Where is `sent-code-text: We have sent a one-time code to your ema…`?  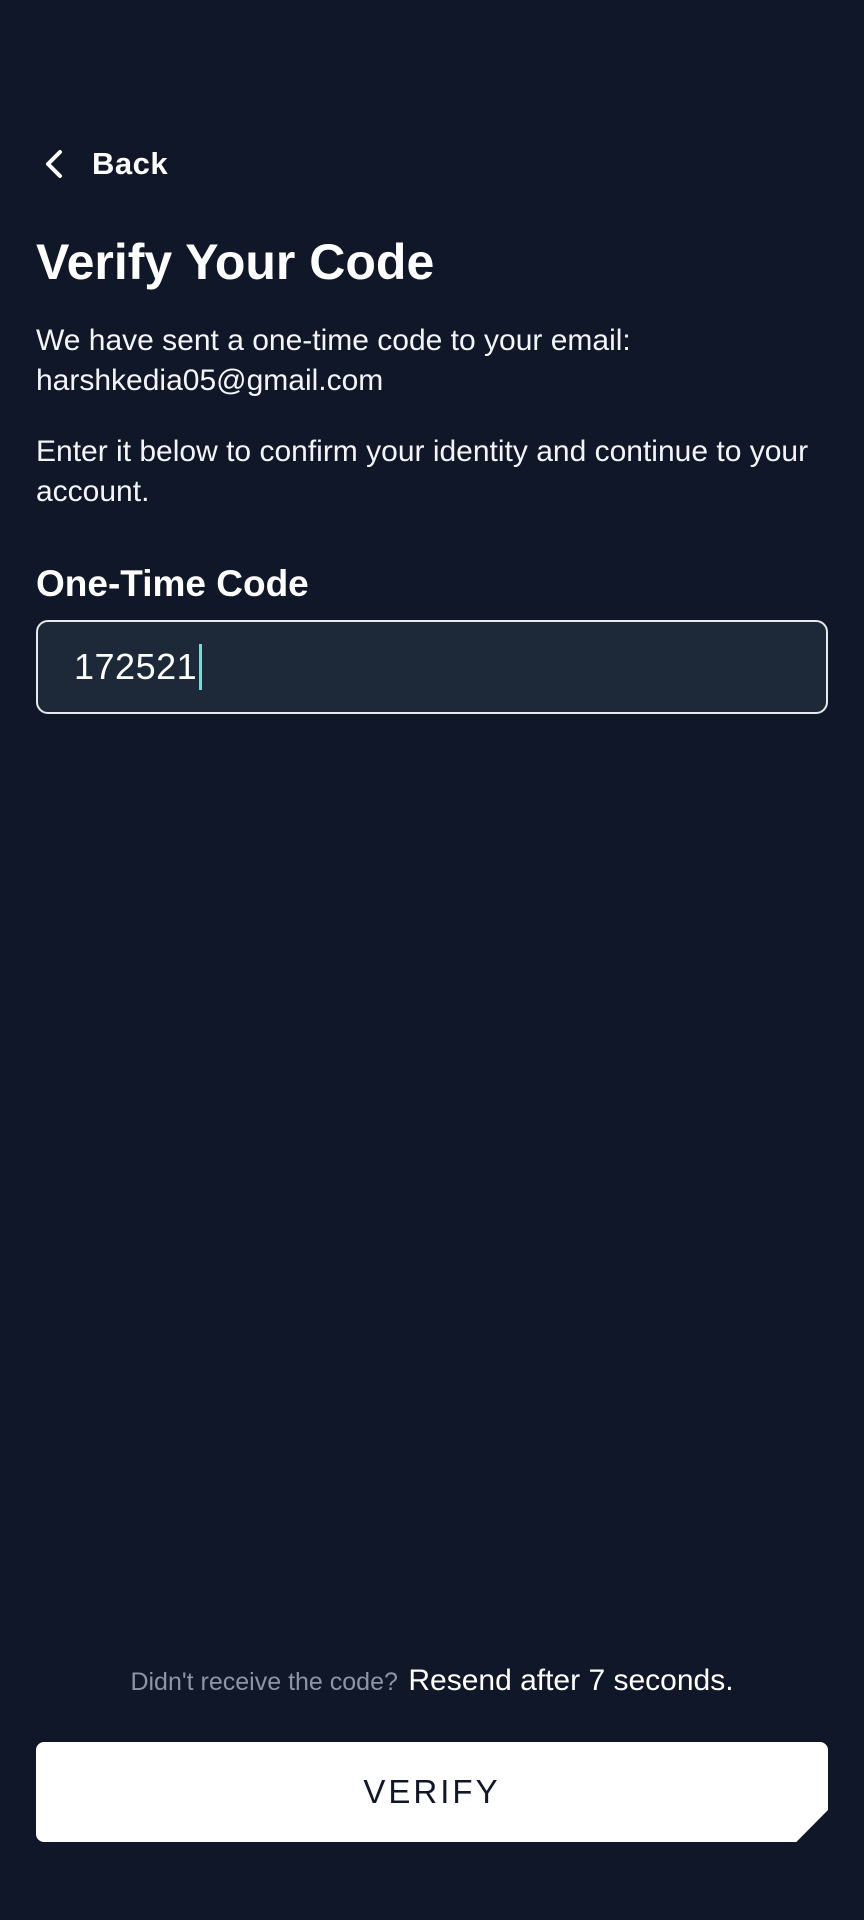
sent-code-text: We have sent a one-time code to your ema… is located at coordinates (333, 340).